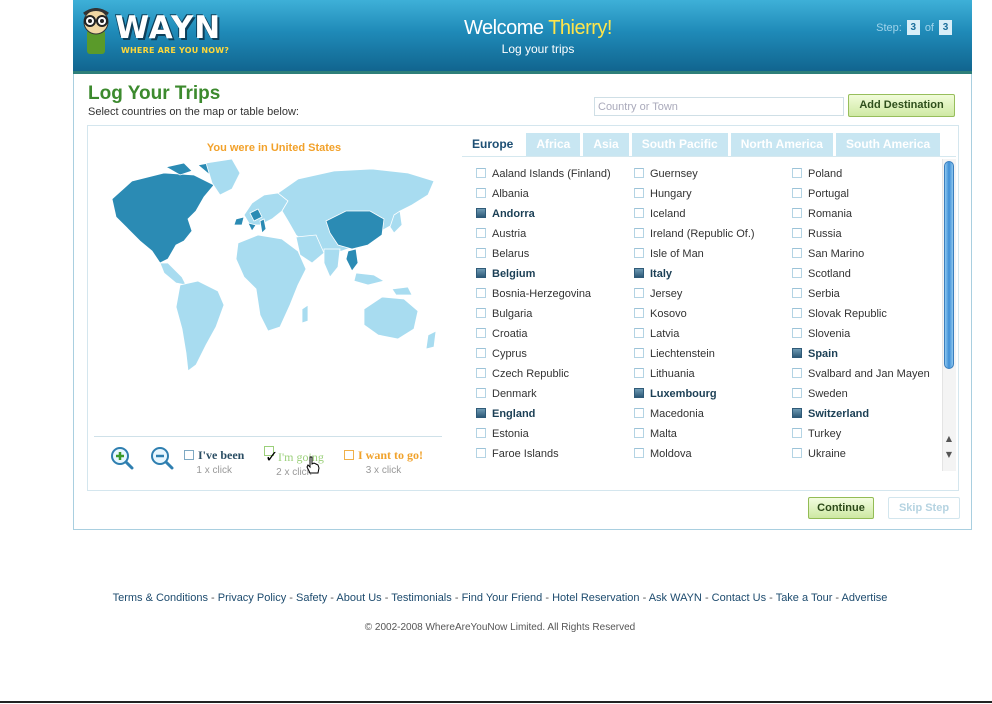 This screenshot has width=992, height=704. I want to click on map-north-america, so click(163, 218).